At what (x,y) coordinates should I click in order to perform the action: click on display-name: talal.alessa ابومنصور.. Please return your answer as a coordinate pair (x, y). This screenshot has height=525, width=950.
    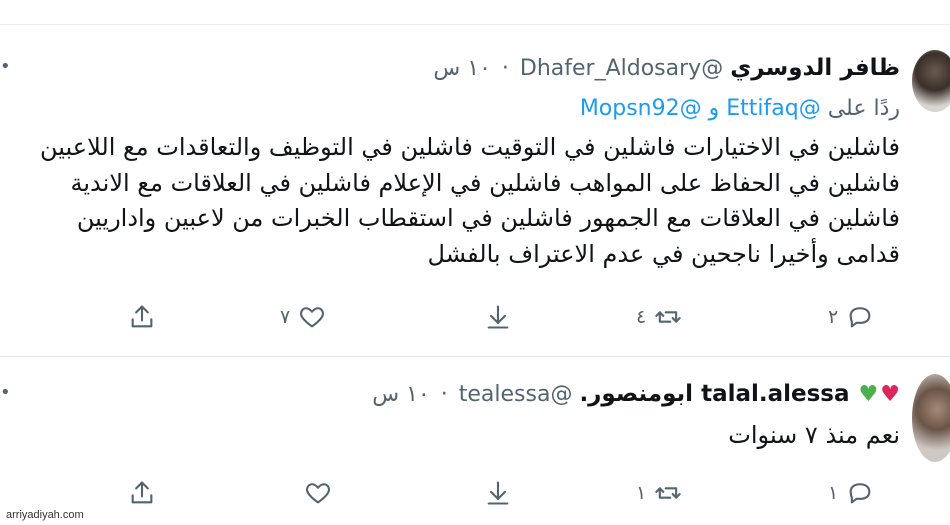
    Looking at the image, I should click on (714, 394).